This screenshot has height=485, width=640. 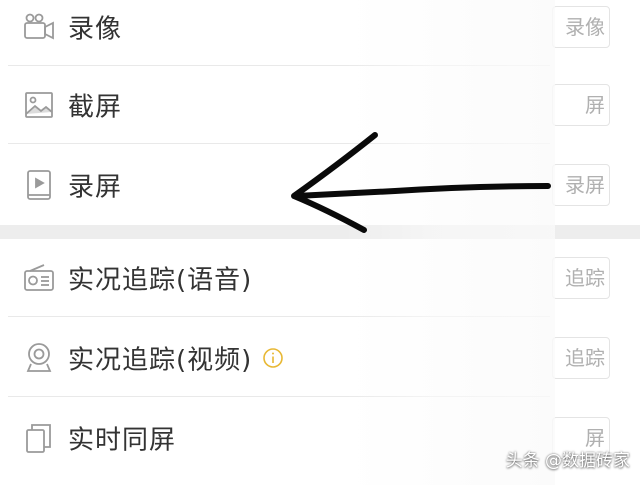 I want to click on watermark: 头条 @数据砖家, so click(x=567, y=461).